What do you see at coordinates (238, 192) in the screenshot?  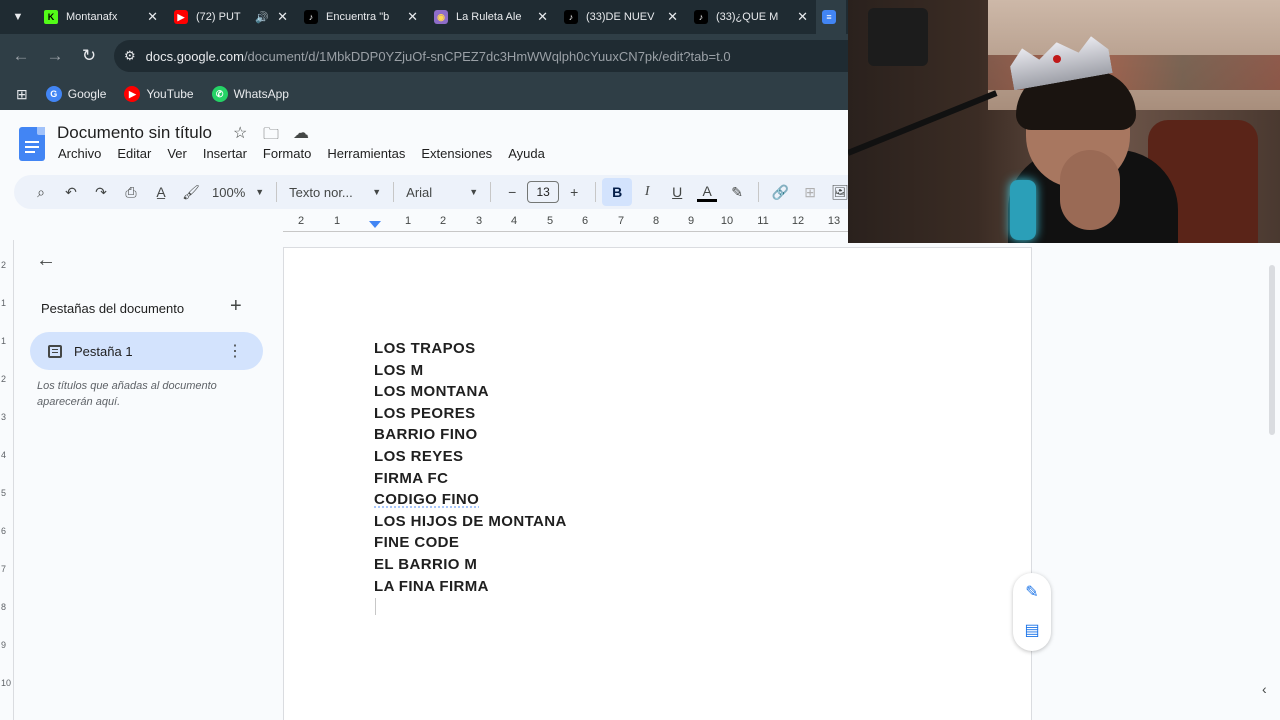 I see `zoom-select: 100% ▼` at bounding box center [238, 192].